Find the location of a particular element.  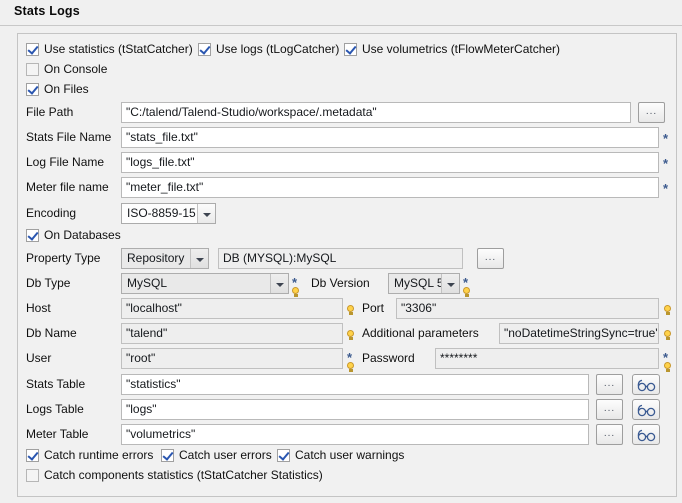

input-additional-parameters: "noDatetimeStringSync=true" is located at coordinates (579, 333).